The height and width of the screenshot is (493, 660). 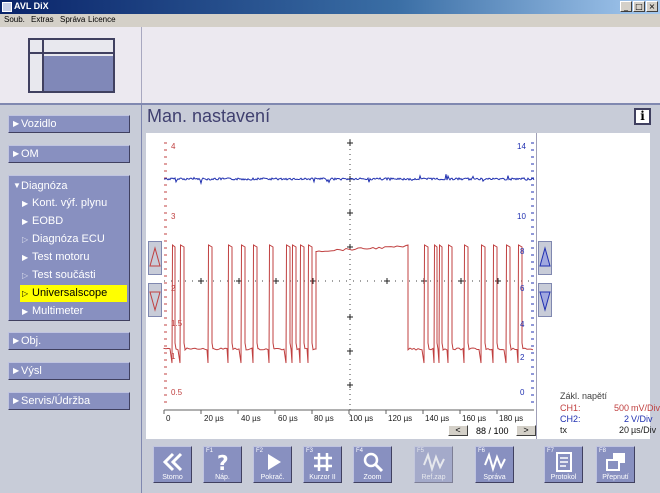 What do you see at coordinates (73, 311) in the screenshot?
I see `sidebar-subitem-multimeter: ▶ Multimeter` at bounding box center [73, 311].